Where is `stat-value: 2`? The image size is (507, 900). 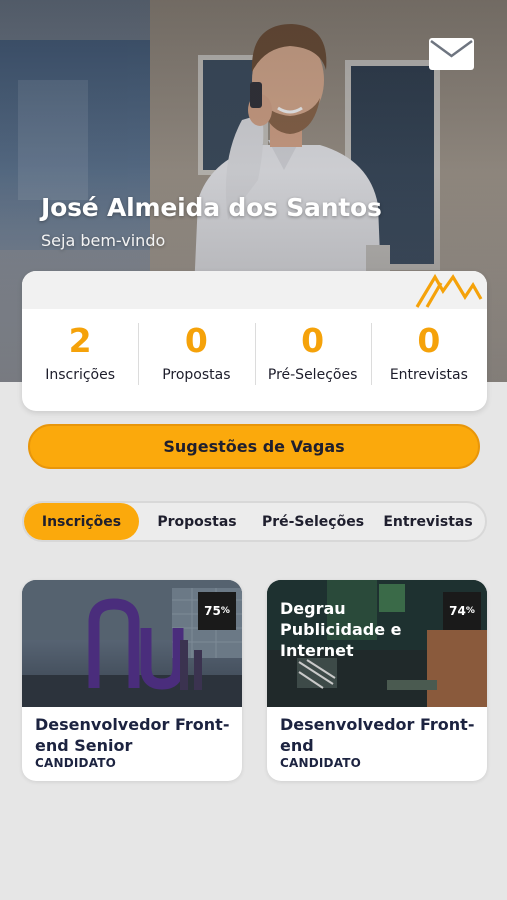 stat-value: 2 is located at coordinates (80, 340).